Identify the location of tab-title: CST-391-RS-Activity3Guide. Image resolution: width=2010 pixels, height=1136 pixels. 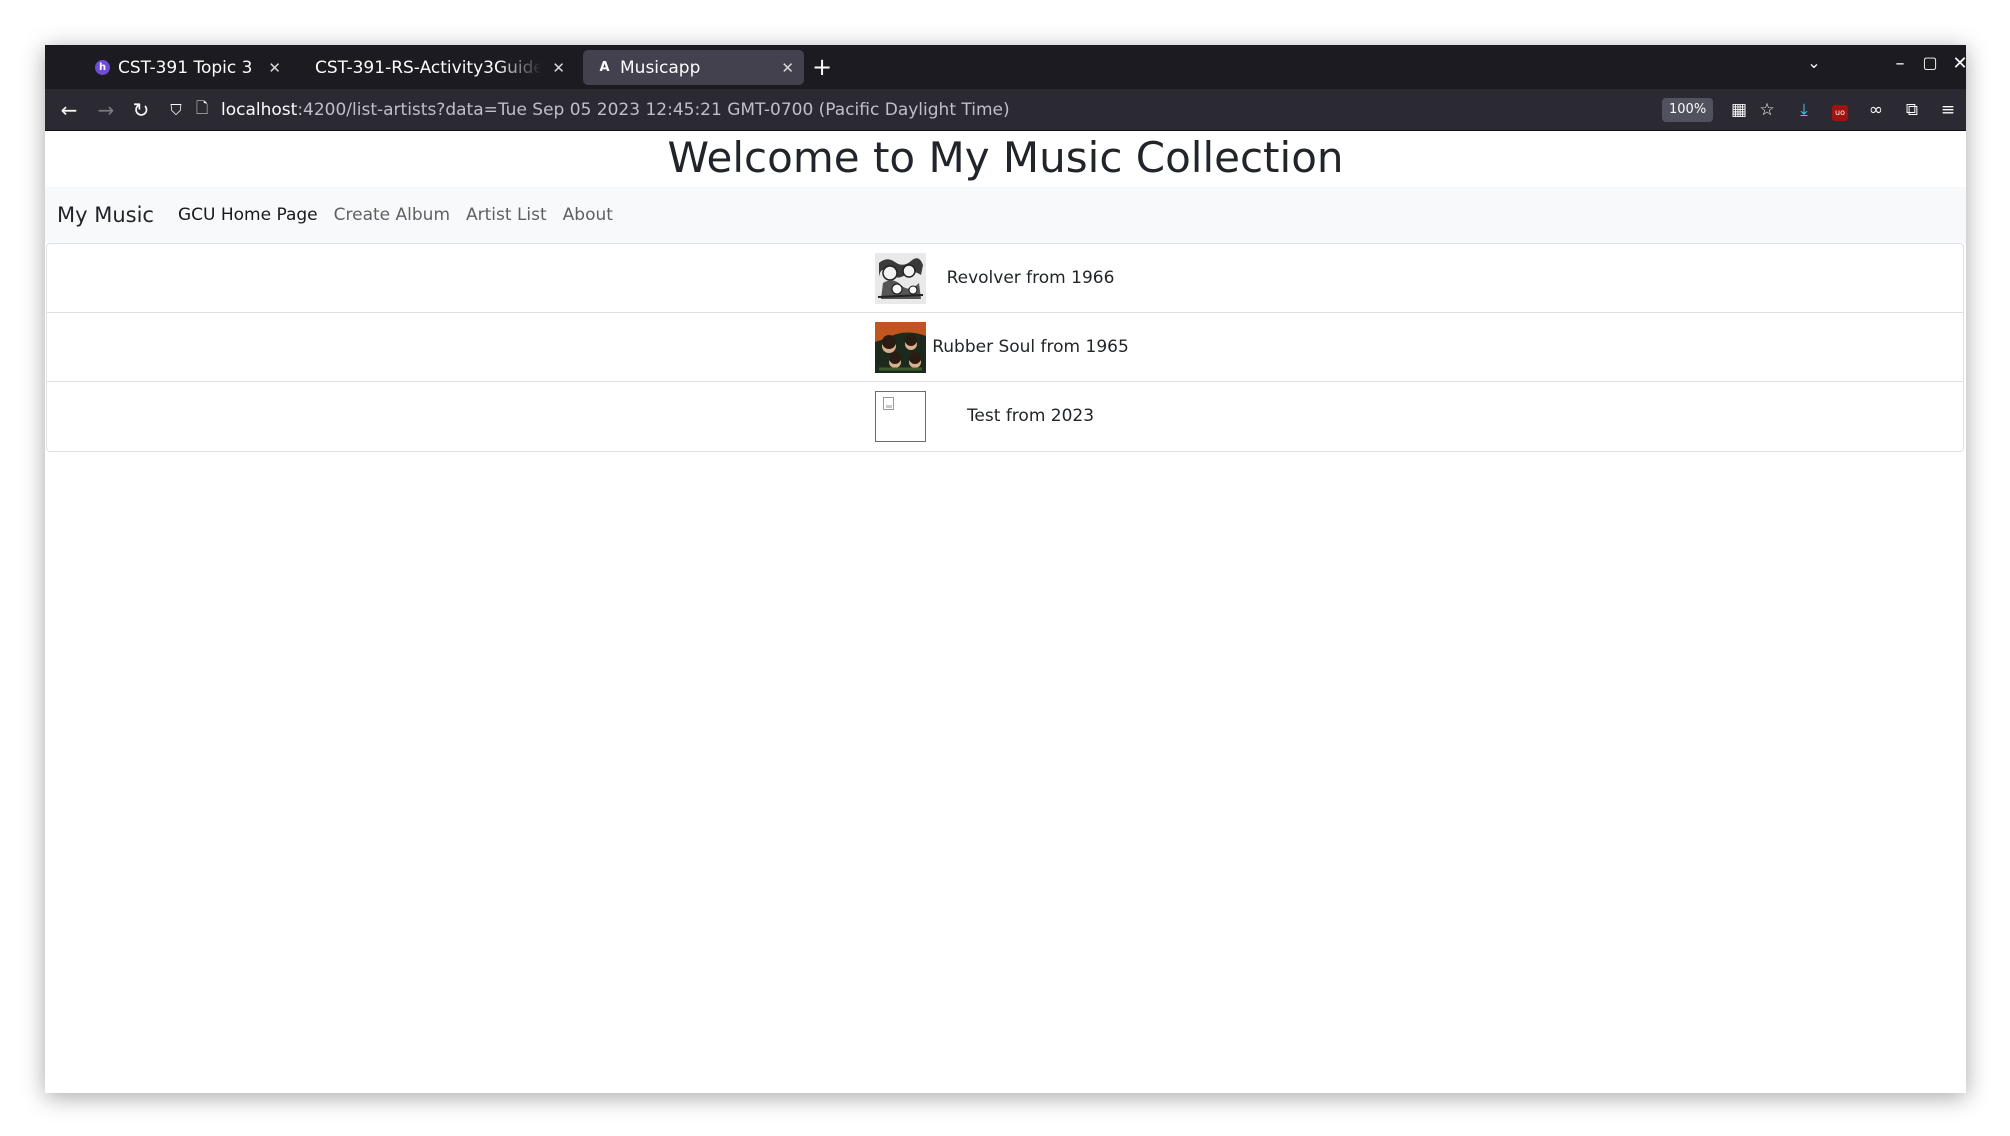
(429, 67).